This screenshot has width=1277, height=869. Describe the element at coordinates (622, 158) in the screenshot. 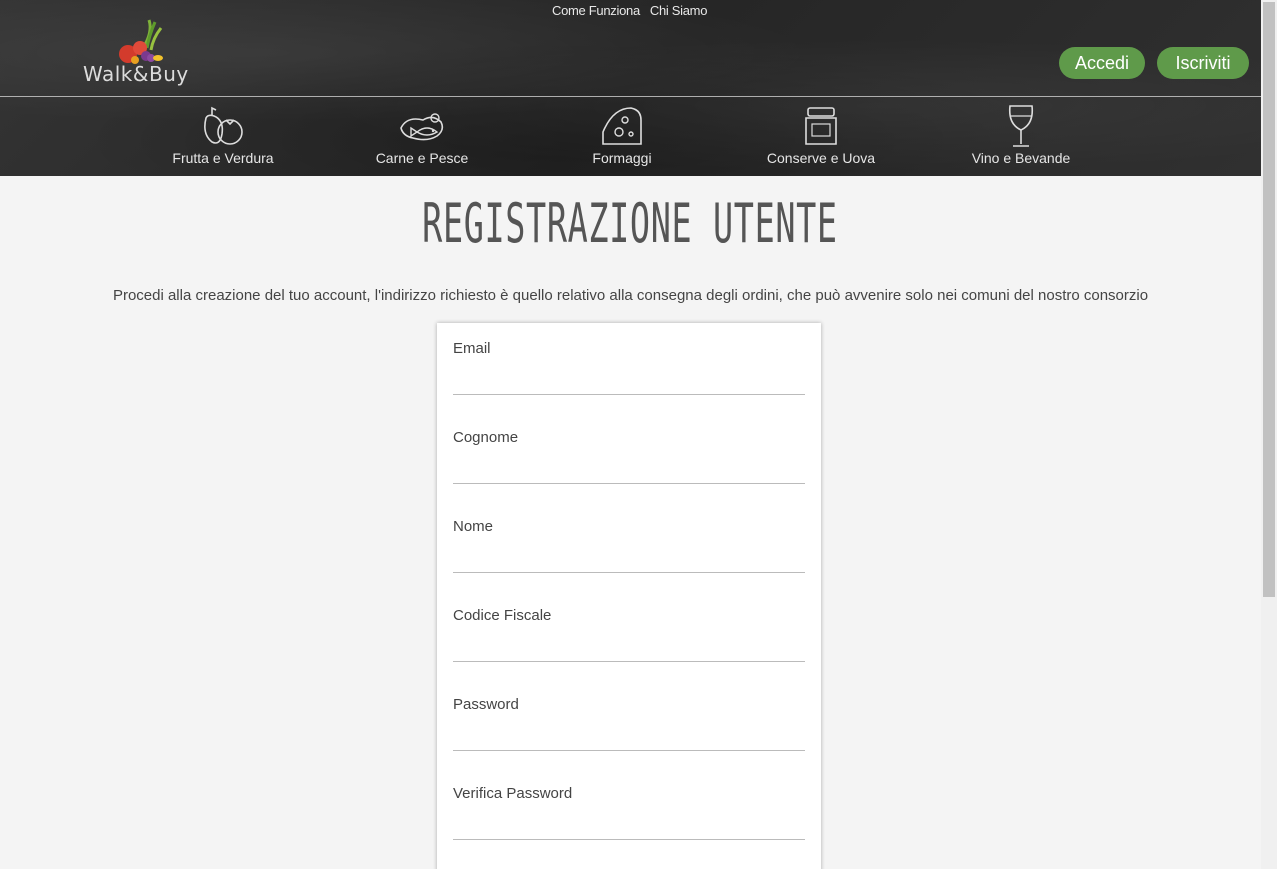

I see `category-label: Formaggi` at that location.